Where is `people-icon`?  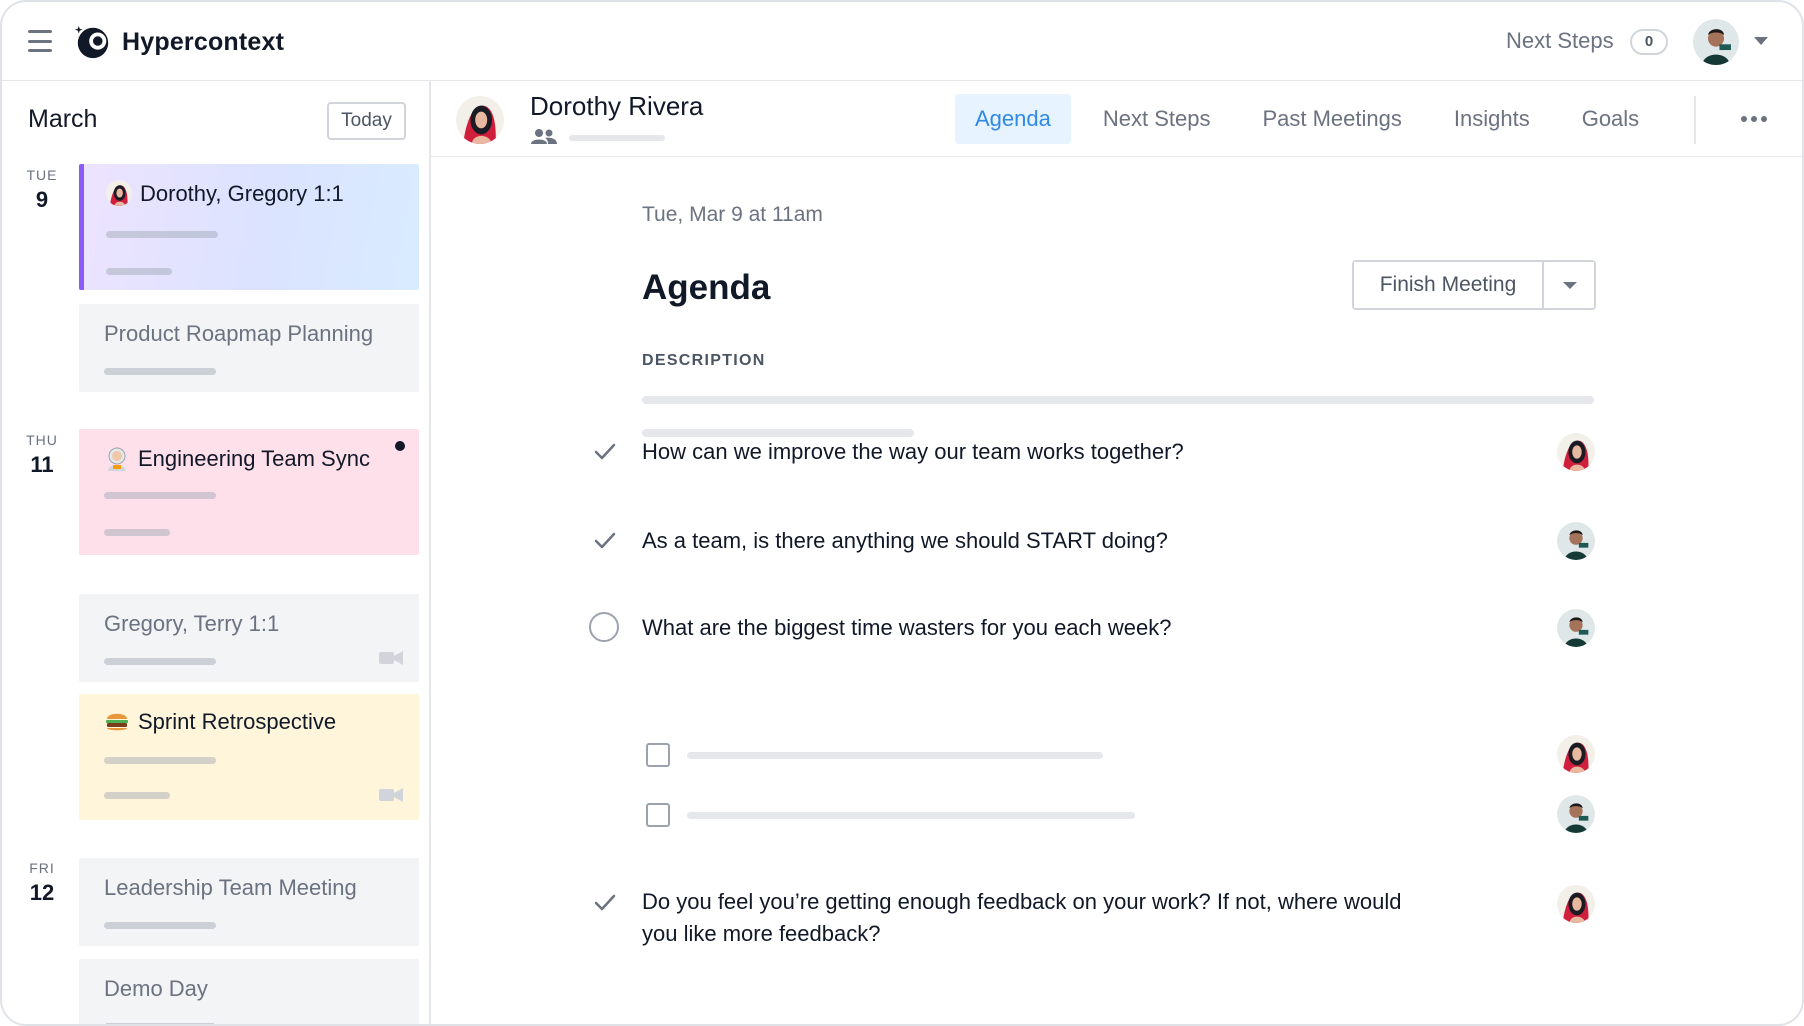 people-icon is located at coordinates (544, 136).